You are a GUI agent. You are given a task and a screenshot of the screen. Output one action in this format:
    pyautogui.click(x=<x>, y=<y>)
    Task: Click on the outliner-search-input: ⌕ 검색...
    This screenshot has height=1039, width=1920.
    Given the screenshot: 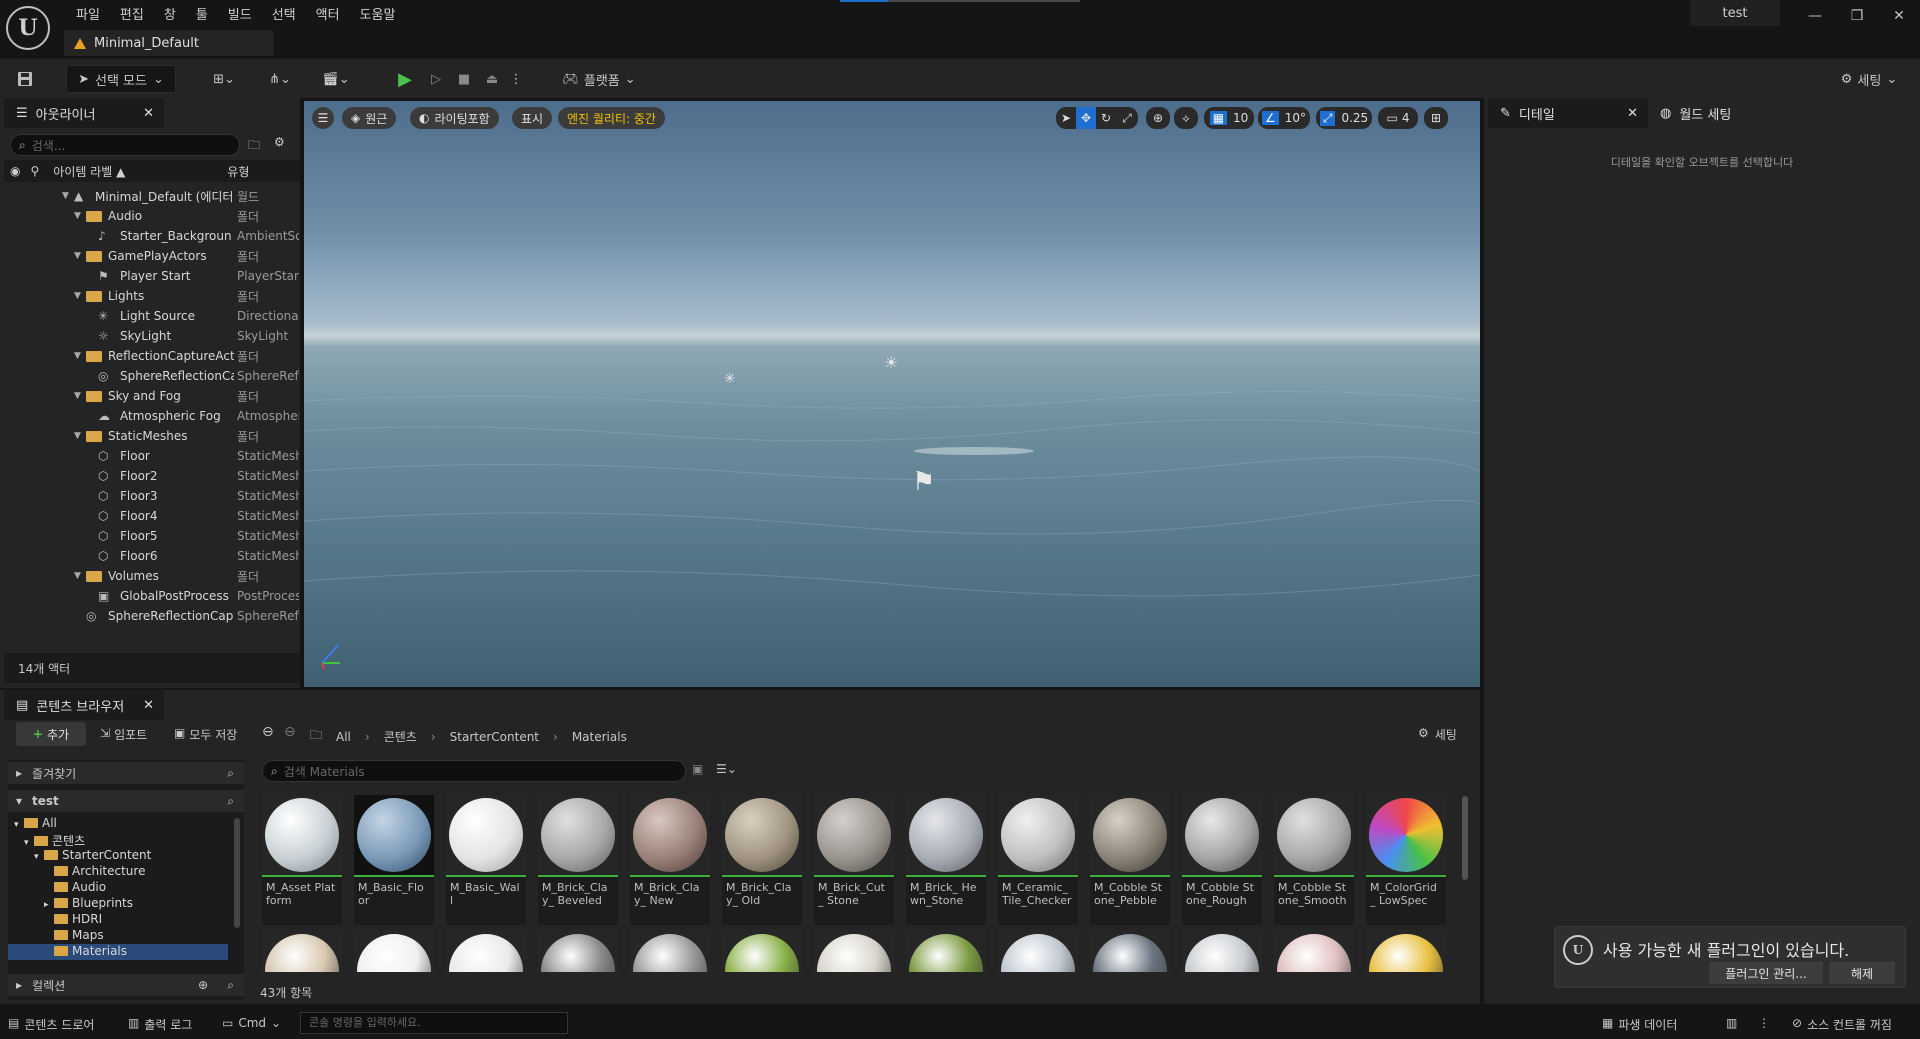 What is the action you would take?
    pyautogui.click(x=125, y=145)
    